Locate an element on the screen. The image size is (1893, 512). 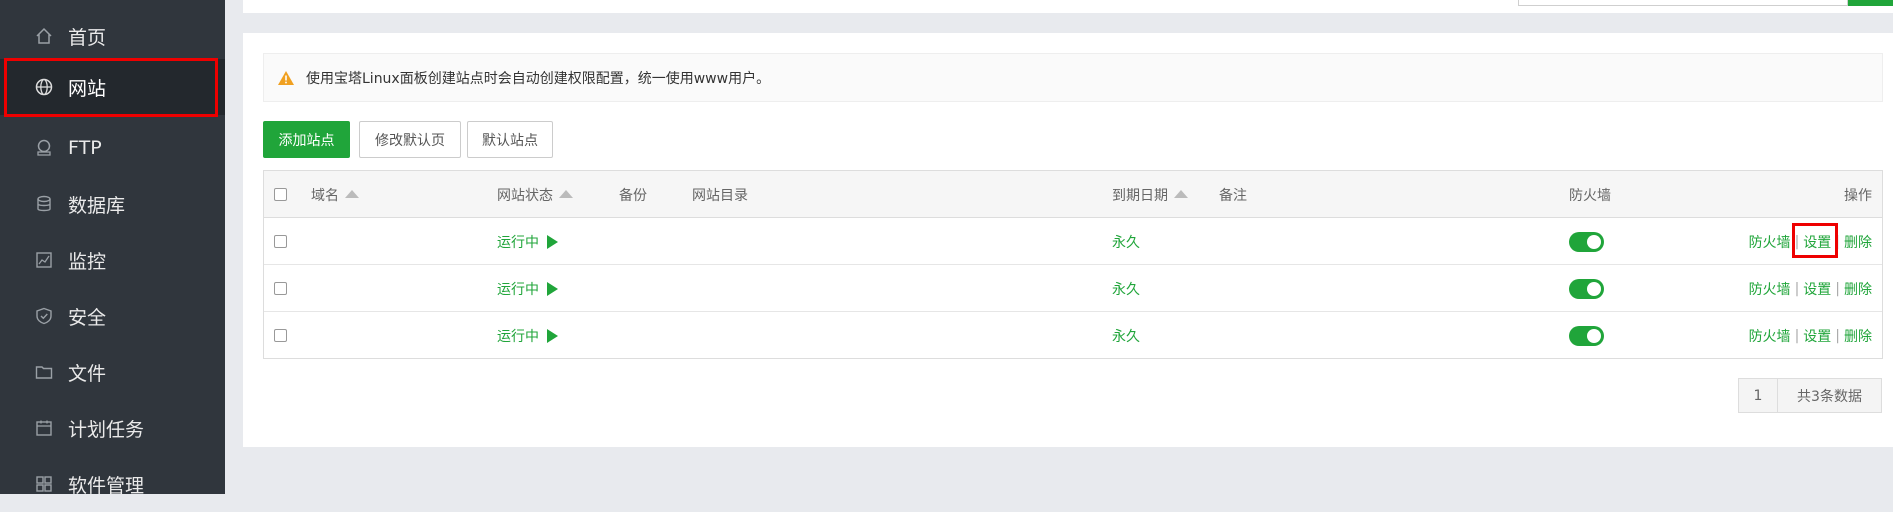
sidebar-item-label: 网站 is located at coordinates (87, 88).